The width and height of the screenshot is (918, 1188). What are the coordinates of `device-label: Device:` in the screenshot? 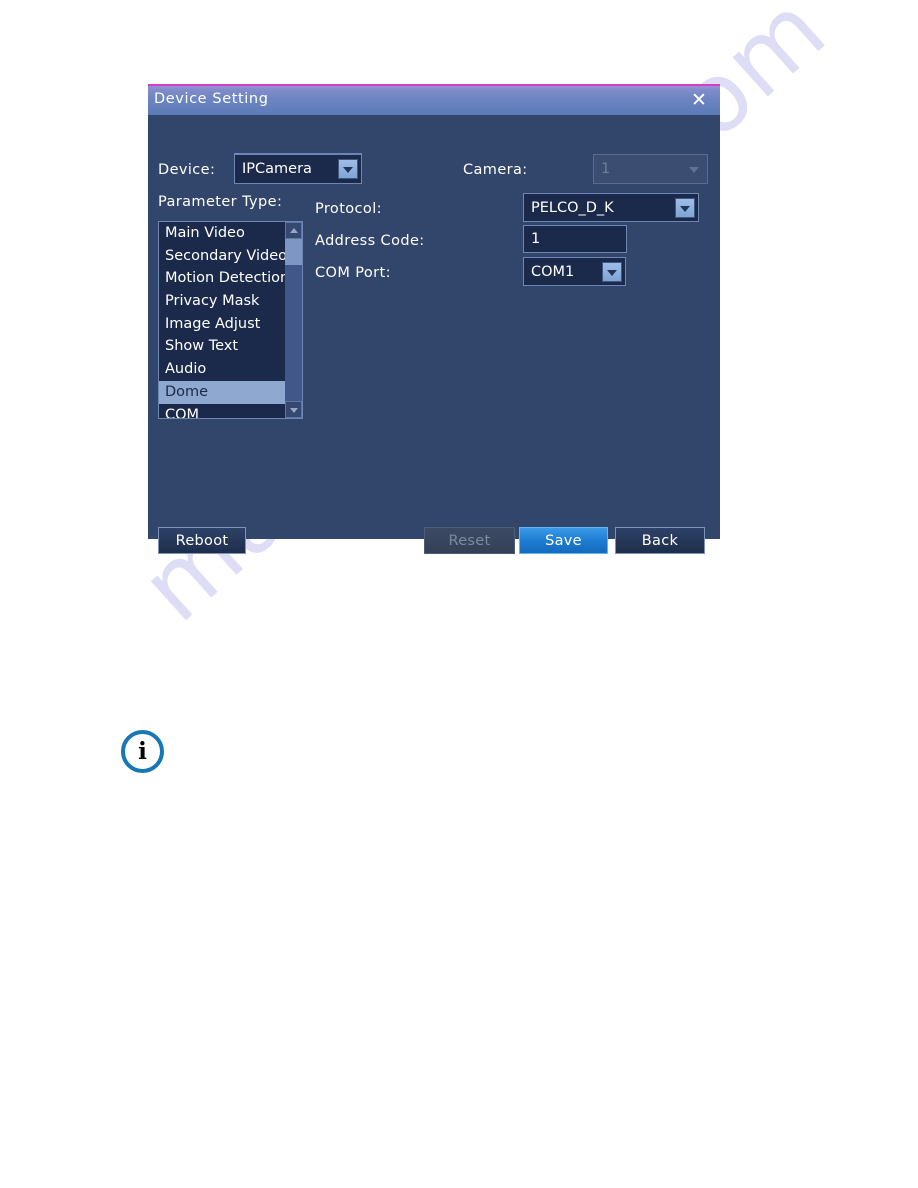 It's located at (187, 170).